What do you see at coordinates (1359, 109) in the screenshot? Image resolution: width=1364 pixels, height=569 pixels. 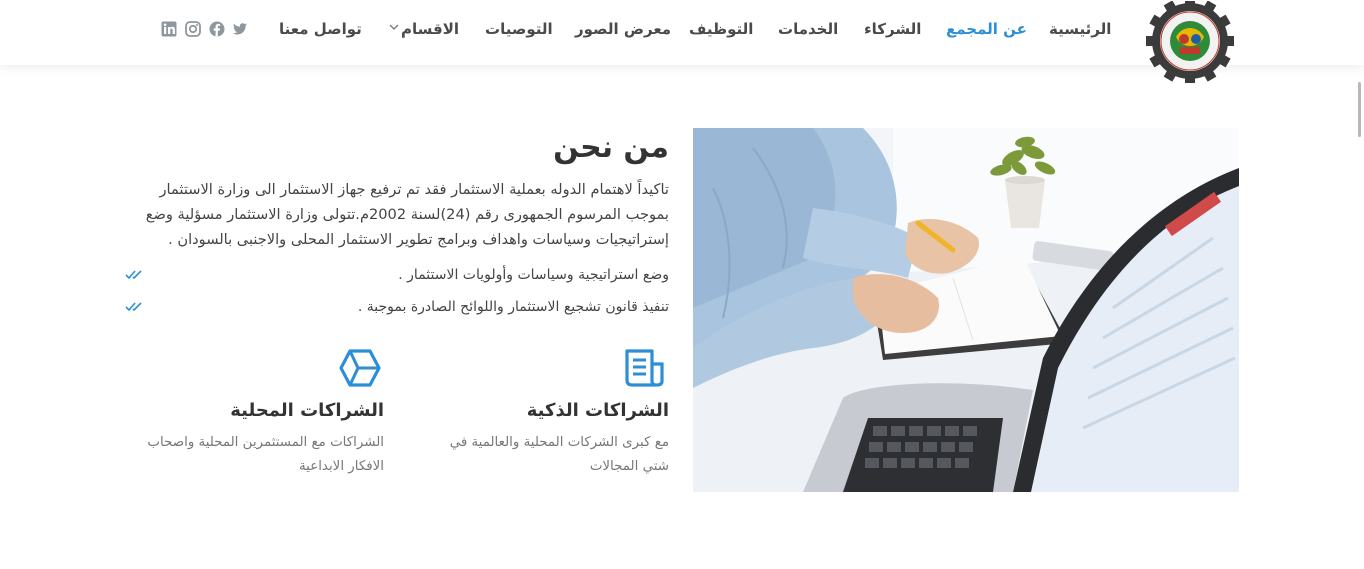 I see `scrollbar-thumb` at bounding box center [1359, 109].